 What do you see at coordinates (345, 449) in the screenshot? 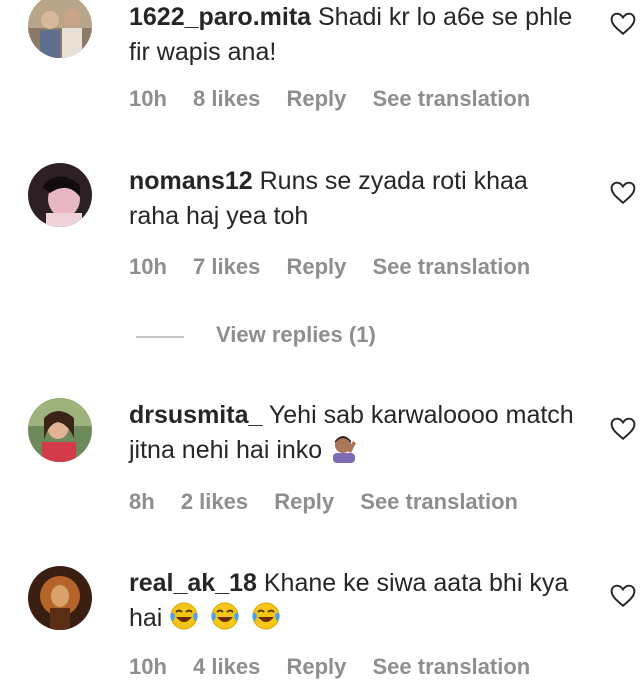
I see `person-facepalming-emoji` at bounding box center [345, 449].